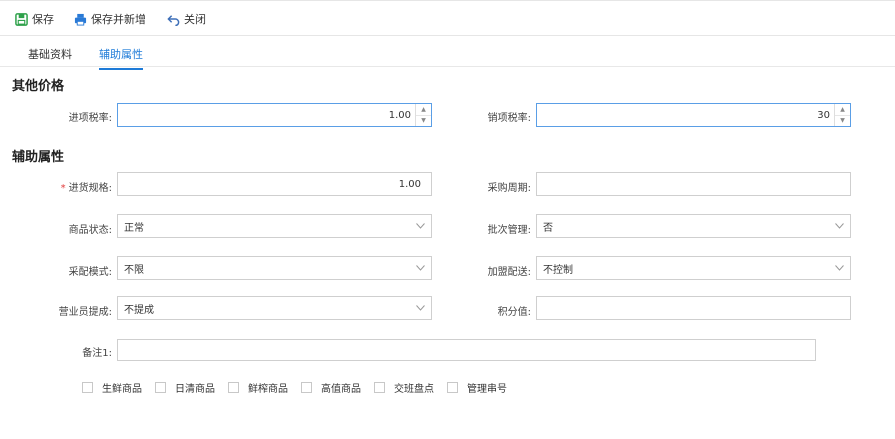 The width and height of the screenshot is (895, 439). What do you see at coordinates (43, 19) in the screenshot?
I see `save-label: 保存` at bounding box center [43, 19].